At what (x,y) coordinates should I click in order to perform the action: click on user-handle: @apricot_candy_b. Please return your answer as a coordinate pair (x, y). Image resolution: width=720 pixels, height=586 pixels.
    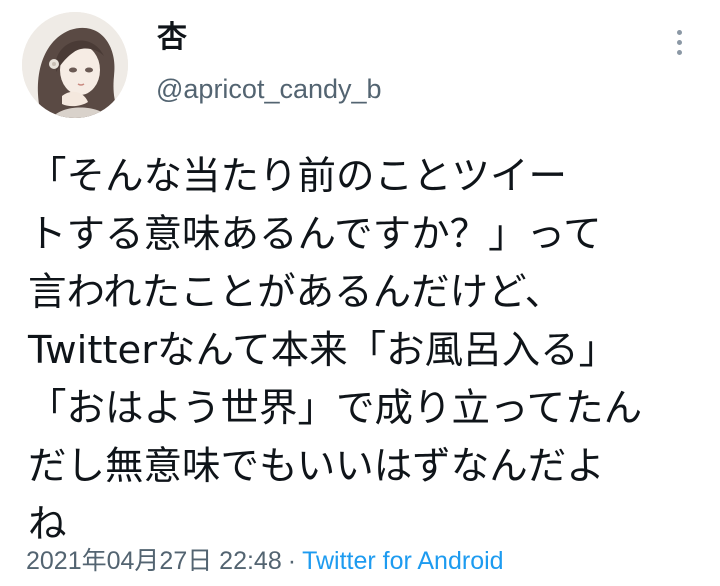
    Looking at the image, I should click on (269, 89).